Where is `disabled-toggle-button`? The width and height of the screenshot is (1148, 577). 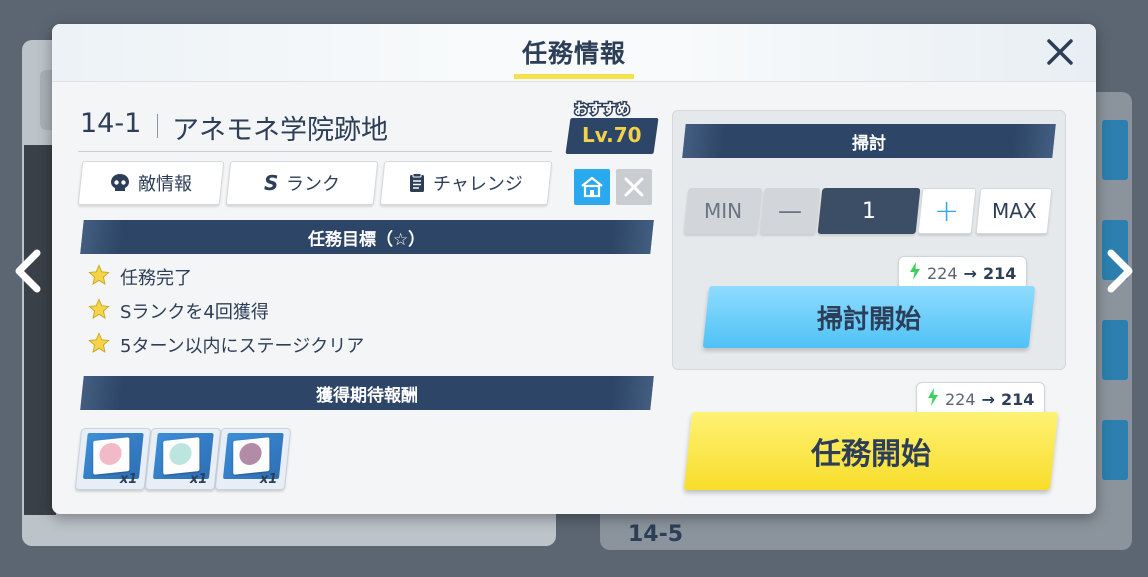
disabled-toggle-button is located at coordinates (634, 187).